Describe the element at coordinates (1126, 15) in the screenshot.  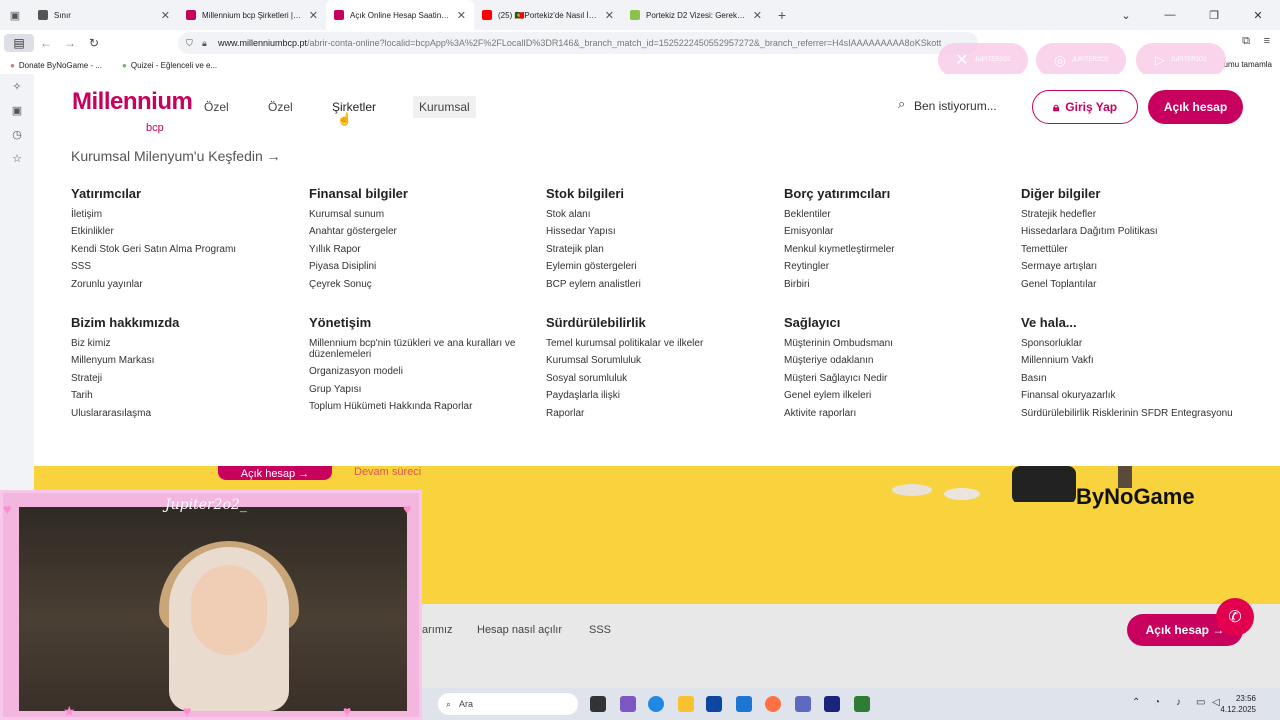
I see `tab-list-icon: ⌄` at that location.